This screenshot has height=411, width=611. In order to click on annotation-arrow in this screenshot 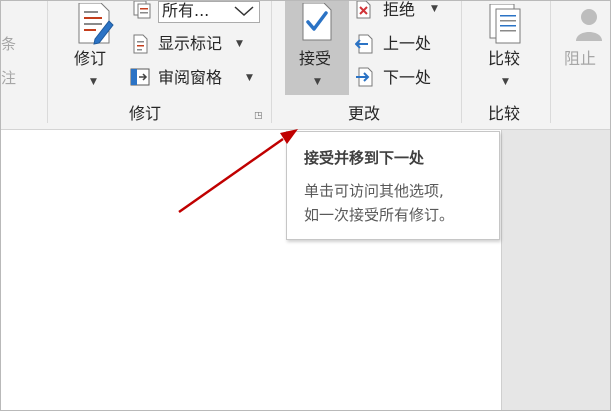, I will do `click(238, 171)`.